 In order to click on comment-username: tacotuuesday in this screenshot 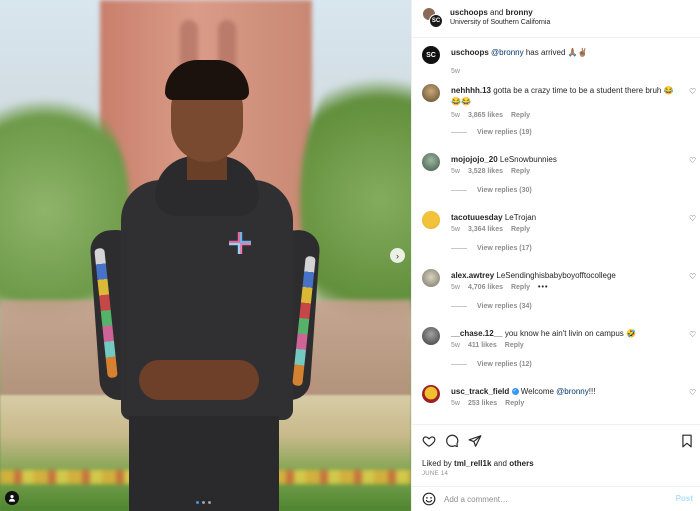, I will do `click(477, 217)`.